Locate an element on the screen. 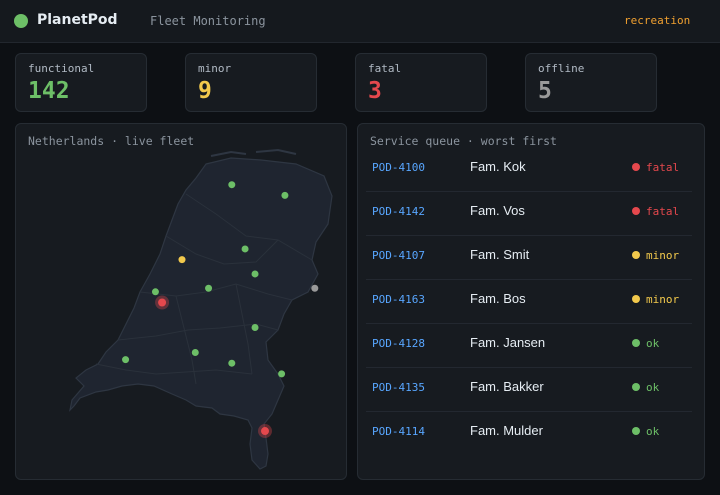 This screenshot has height=495, width=720. pod-marker-offline is located at coordinates (315, 288).